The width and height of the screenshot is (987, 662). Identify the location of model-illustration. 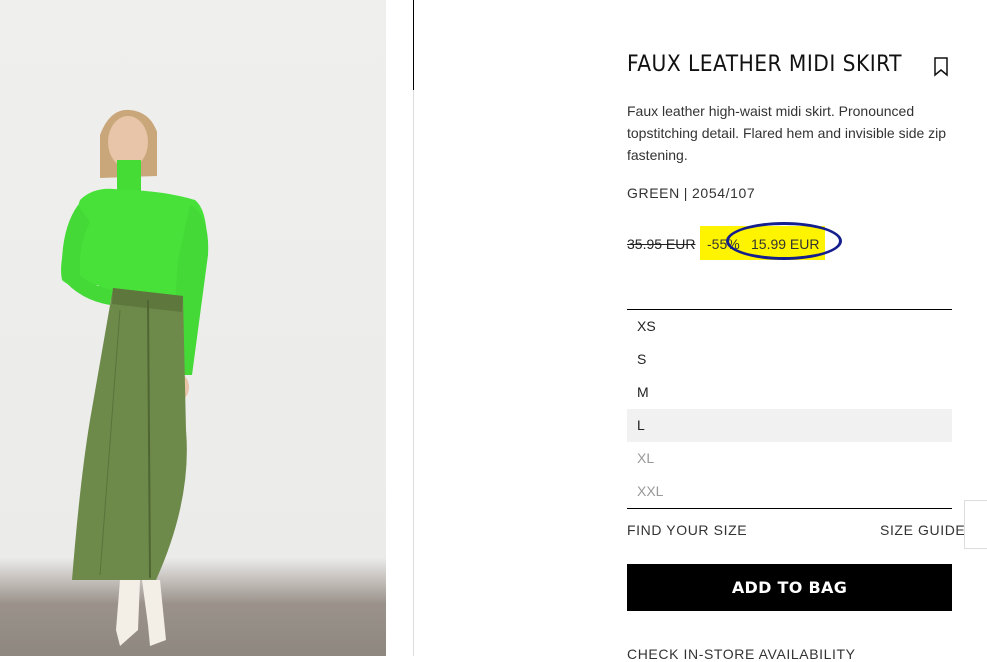
(135, 377).